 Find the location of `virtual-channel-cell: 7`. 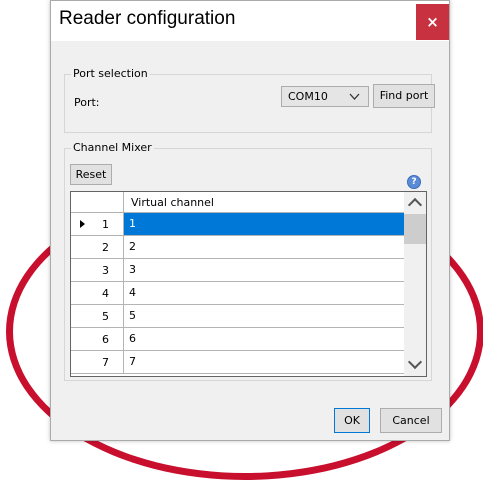

virtual-channel-cell: 7 is located at coordinates (264, 362).